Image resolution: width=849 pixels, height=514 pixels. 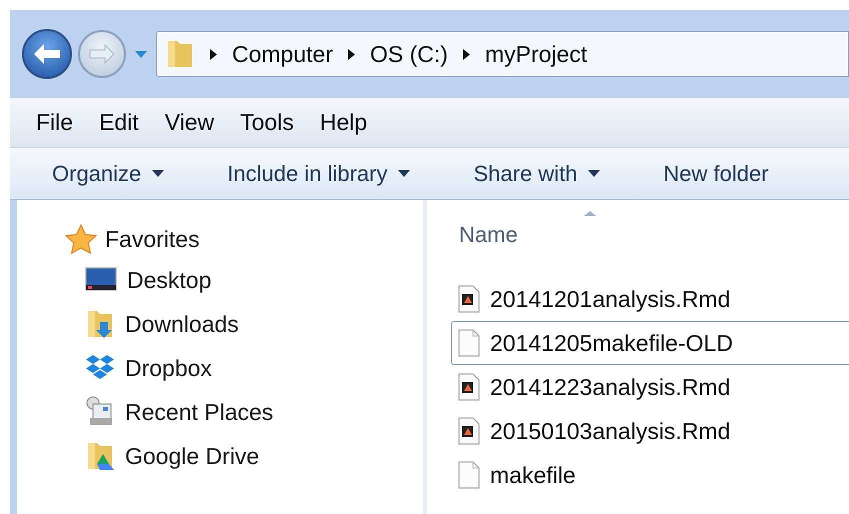 I want to click on toolbar-button: Include in library, so click(x=319, y=174).